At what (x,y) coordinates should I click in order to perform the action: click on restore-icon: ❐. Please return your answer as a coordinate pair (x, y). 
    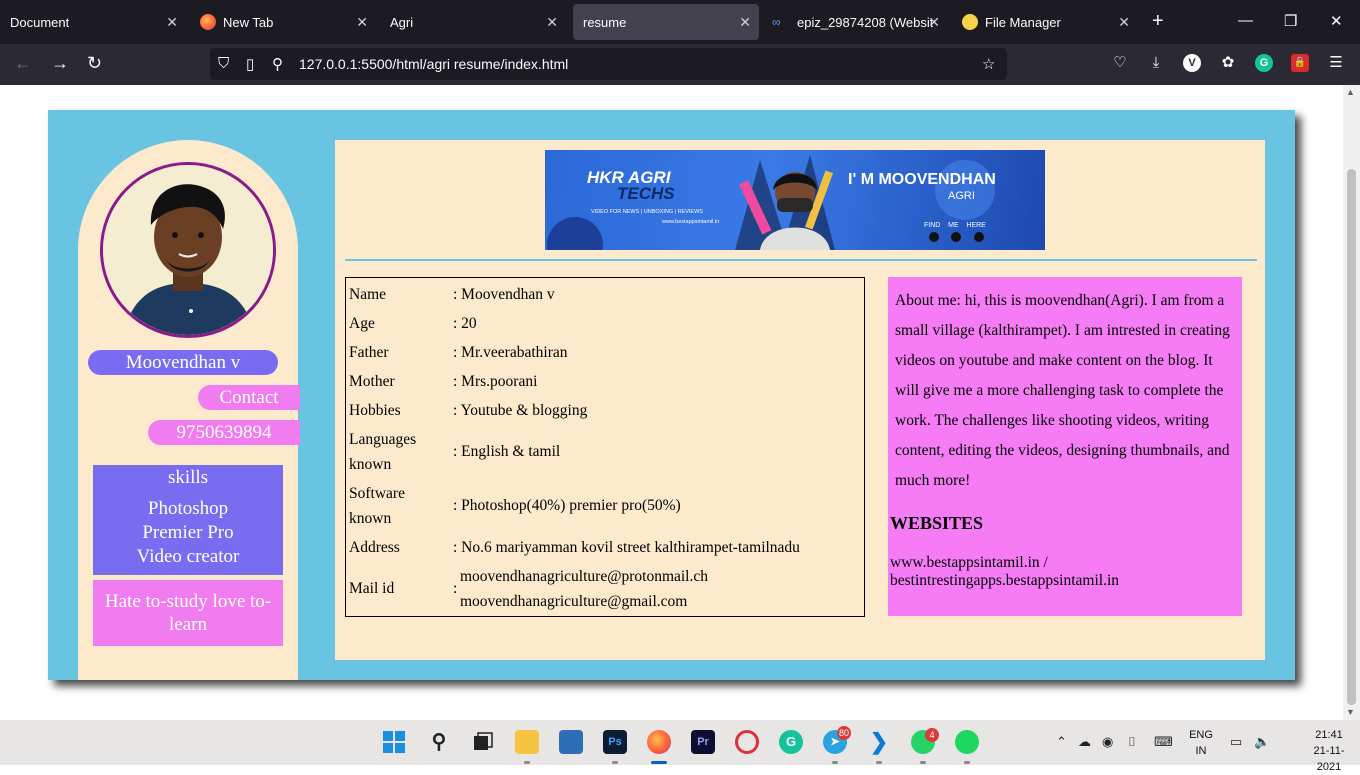
    Looking at the image, I should click on (1290, 21).